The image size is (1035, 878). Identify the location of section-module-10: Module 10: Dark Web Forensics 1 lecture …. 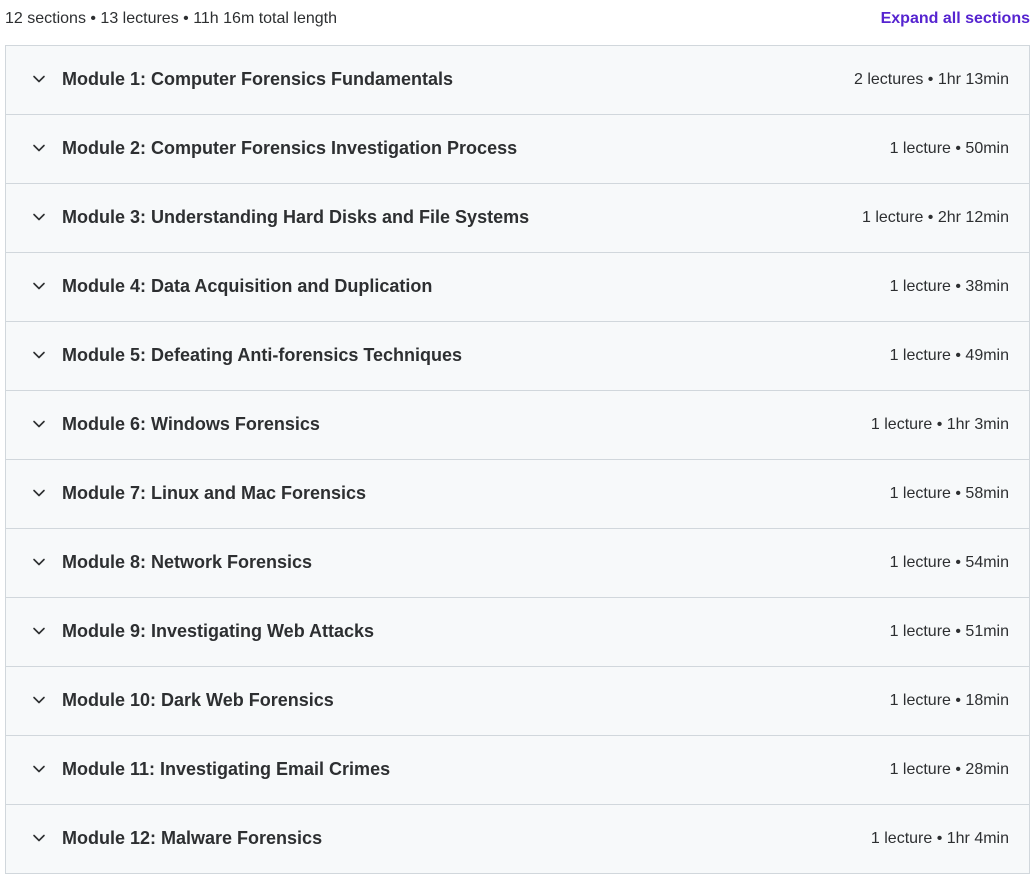
(517, 701).